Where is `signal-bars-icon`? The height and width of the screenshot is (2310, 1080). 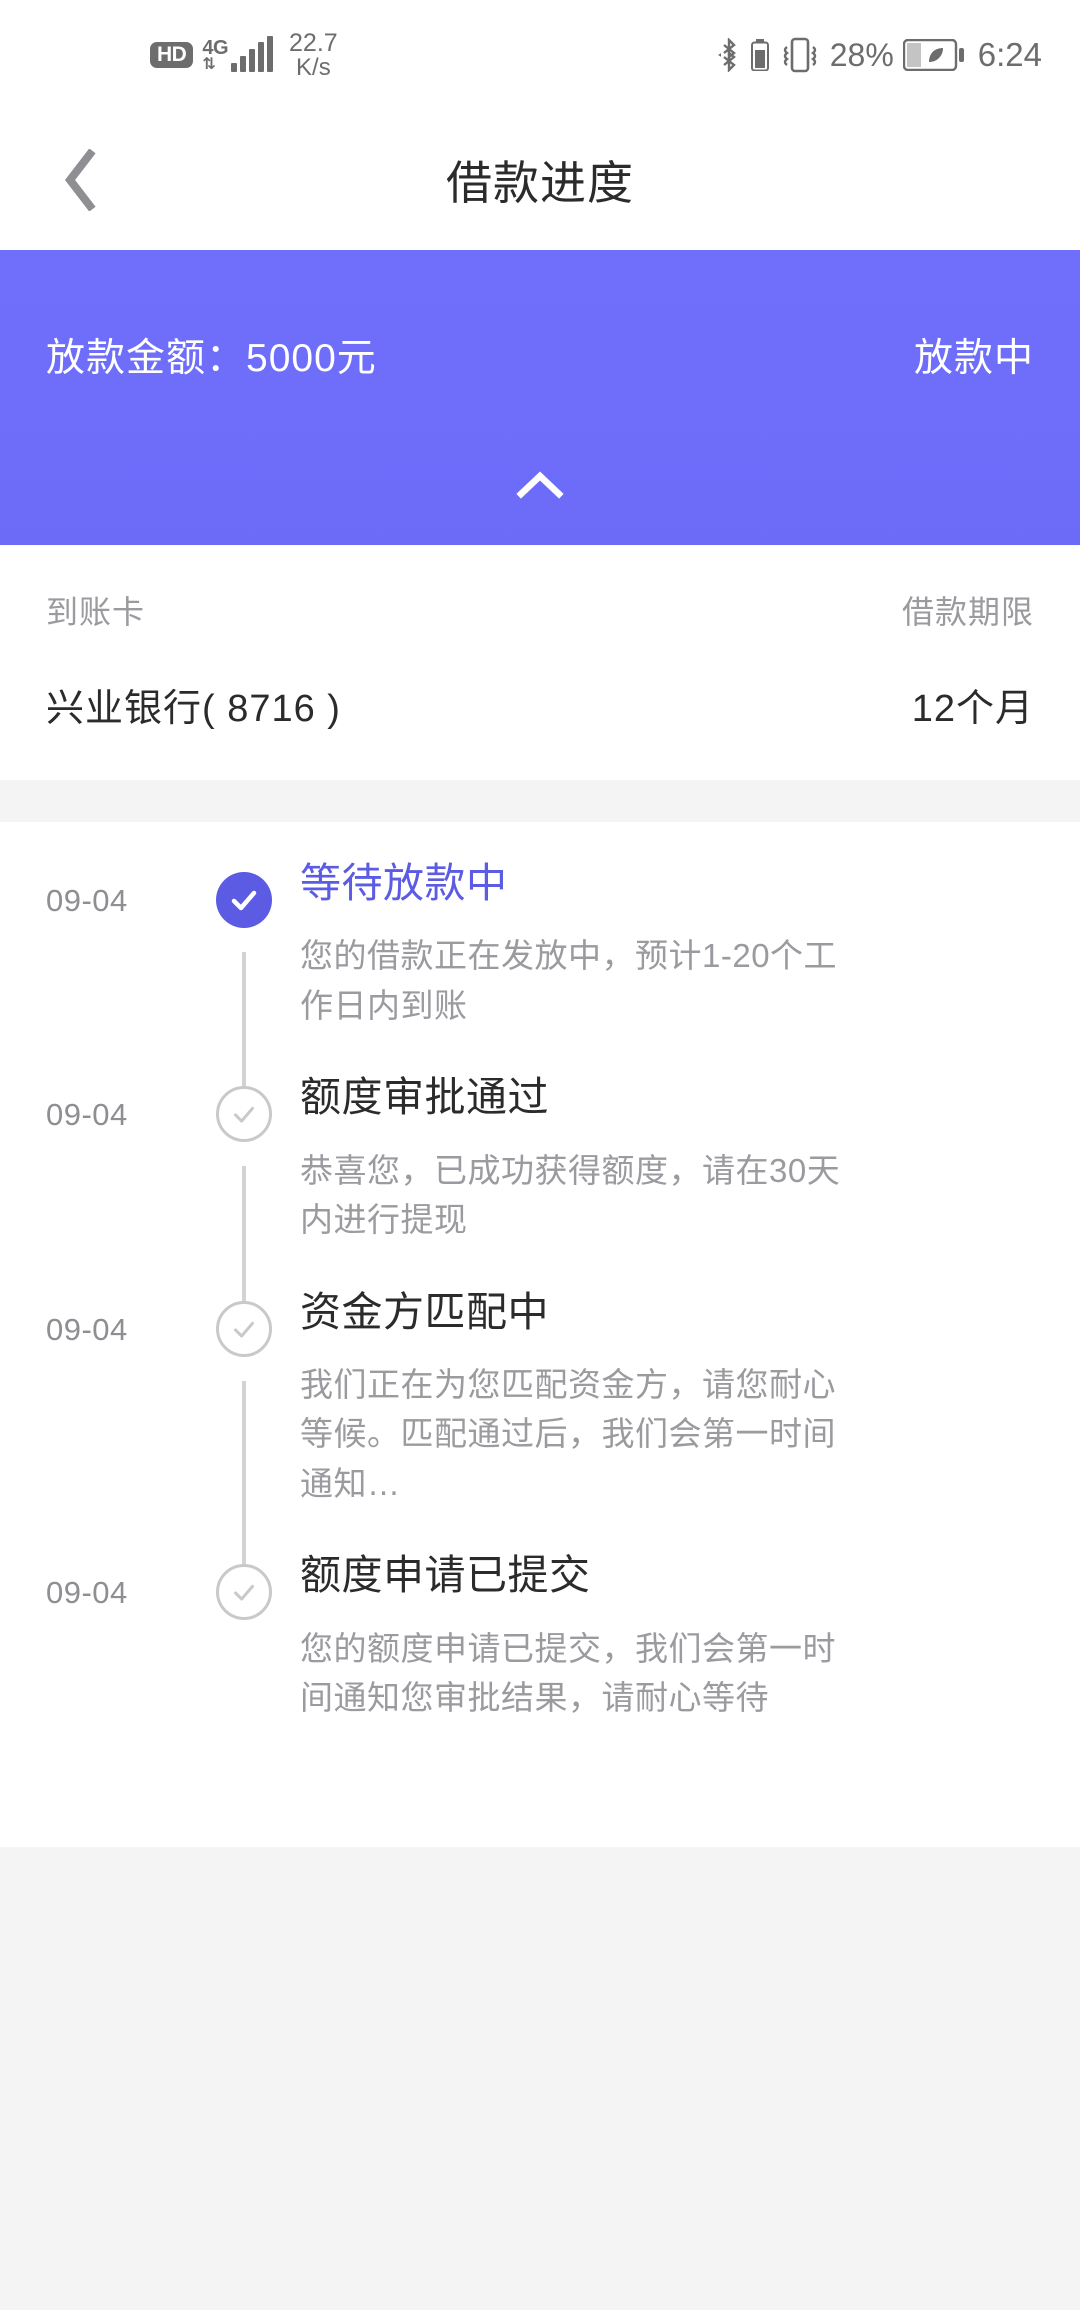 signal-bars-icon is located at coordinates (252, 54).